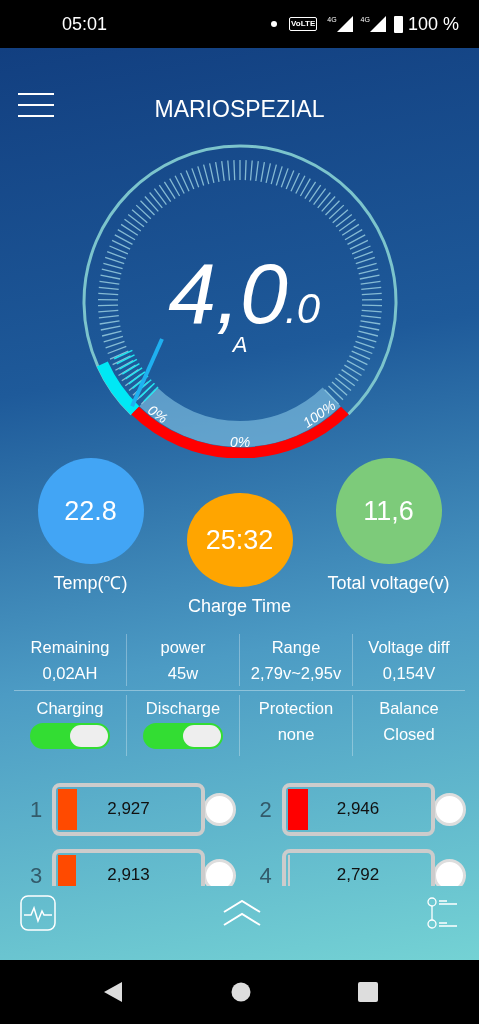 The image size is (479, 1024). I want to click on battery-icon, so click(398, 24).